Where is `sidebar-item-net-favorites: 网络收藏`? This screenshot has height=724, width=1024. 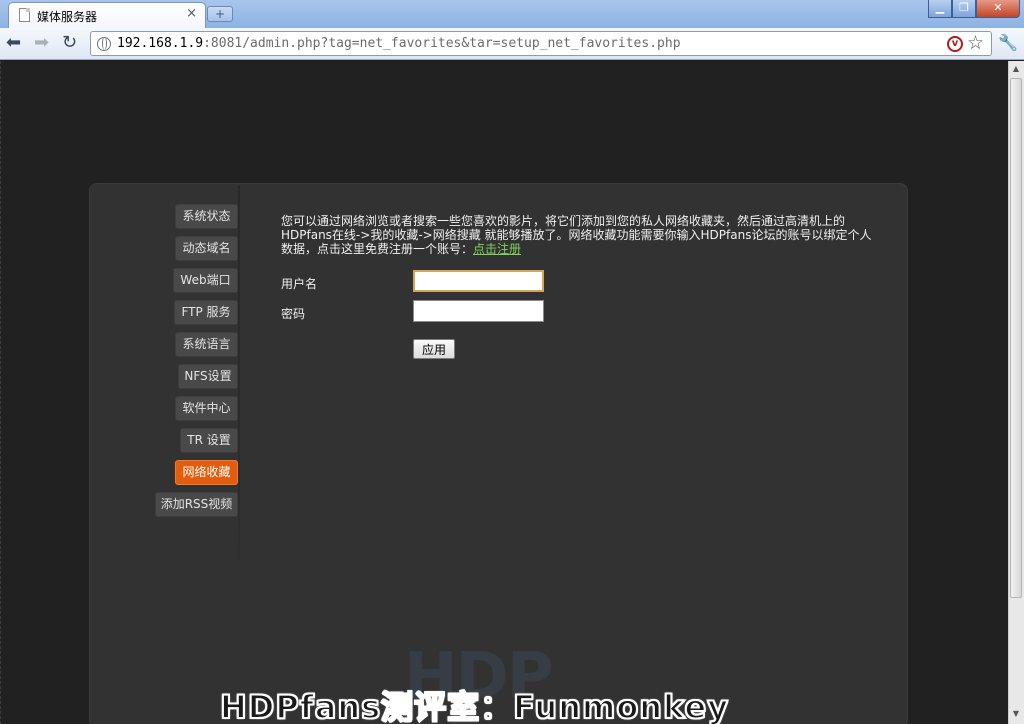
sidebar-item-net-favorites: 网络收藏 is located at coordinates (206, 472).